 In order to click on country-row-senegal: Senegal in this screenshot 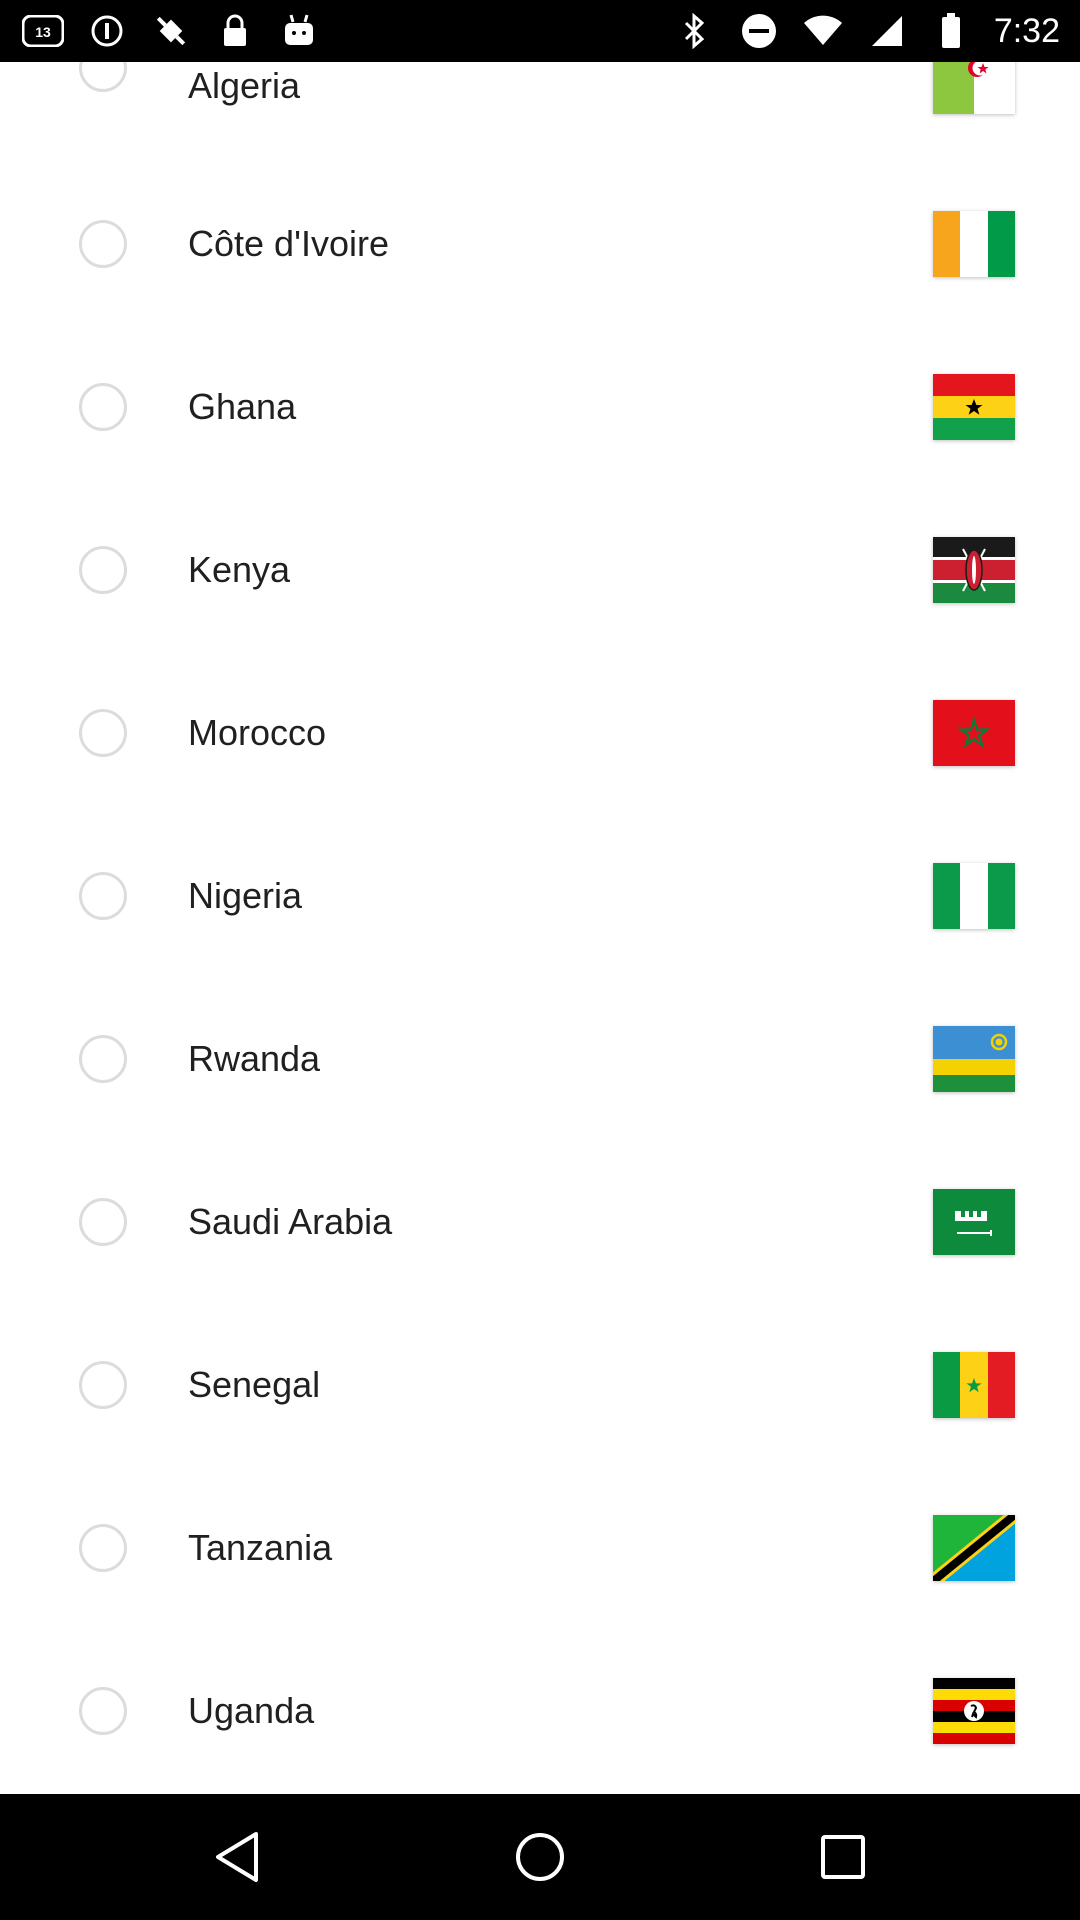, I will do `click(540, 1385)`.